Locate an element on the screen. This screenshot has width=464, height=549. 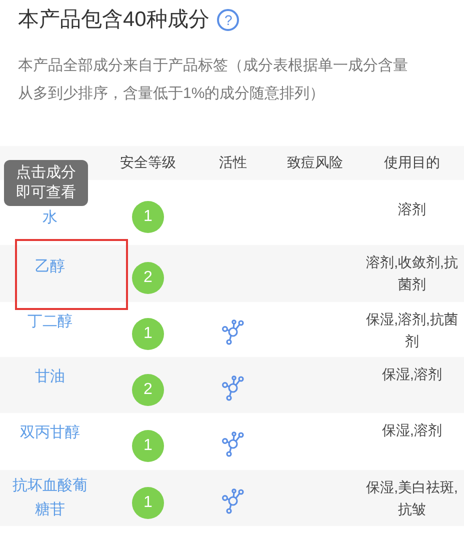
column-header: 活性 is located at coordinates (233, 162).